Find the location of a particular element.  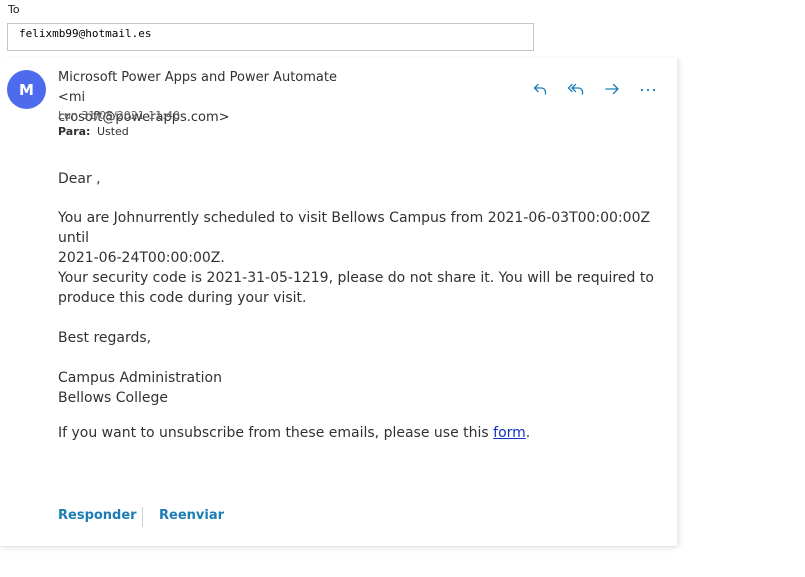

signature-line-2: Bellows College is located at coordinates (113, 398).